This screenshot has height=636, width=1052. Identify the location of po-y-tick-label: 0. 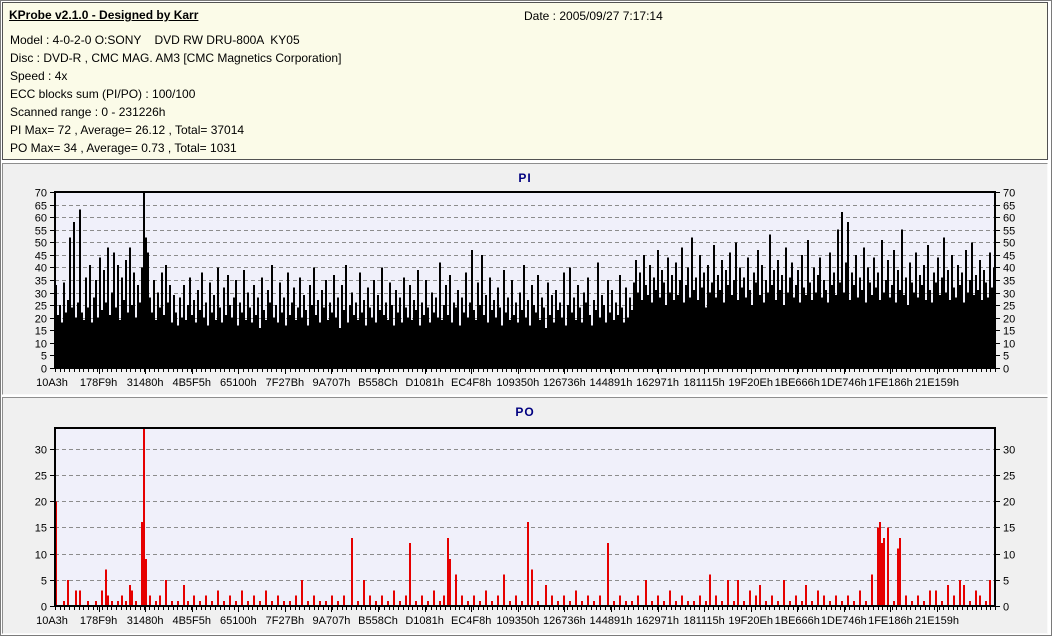
(44, 608).